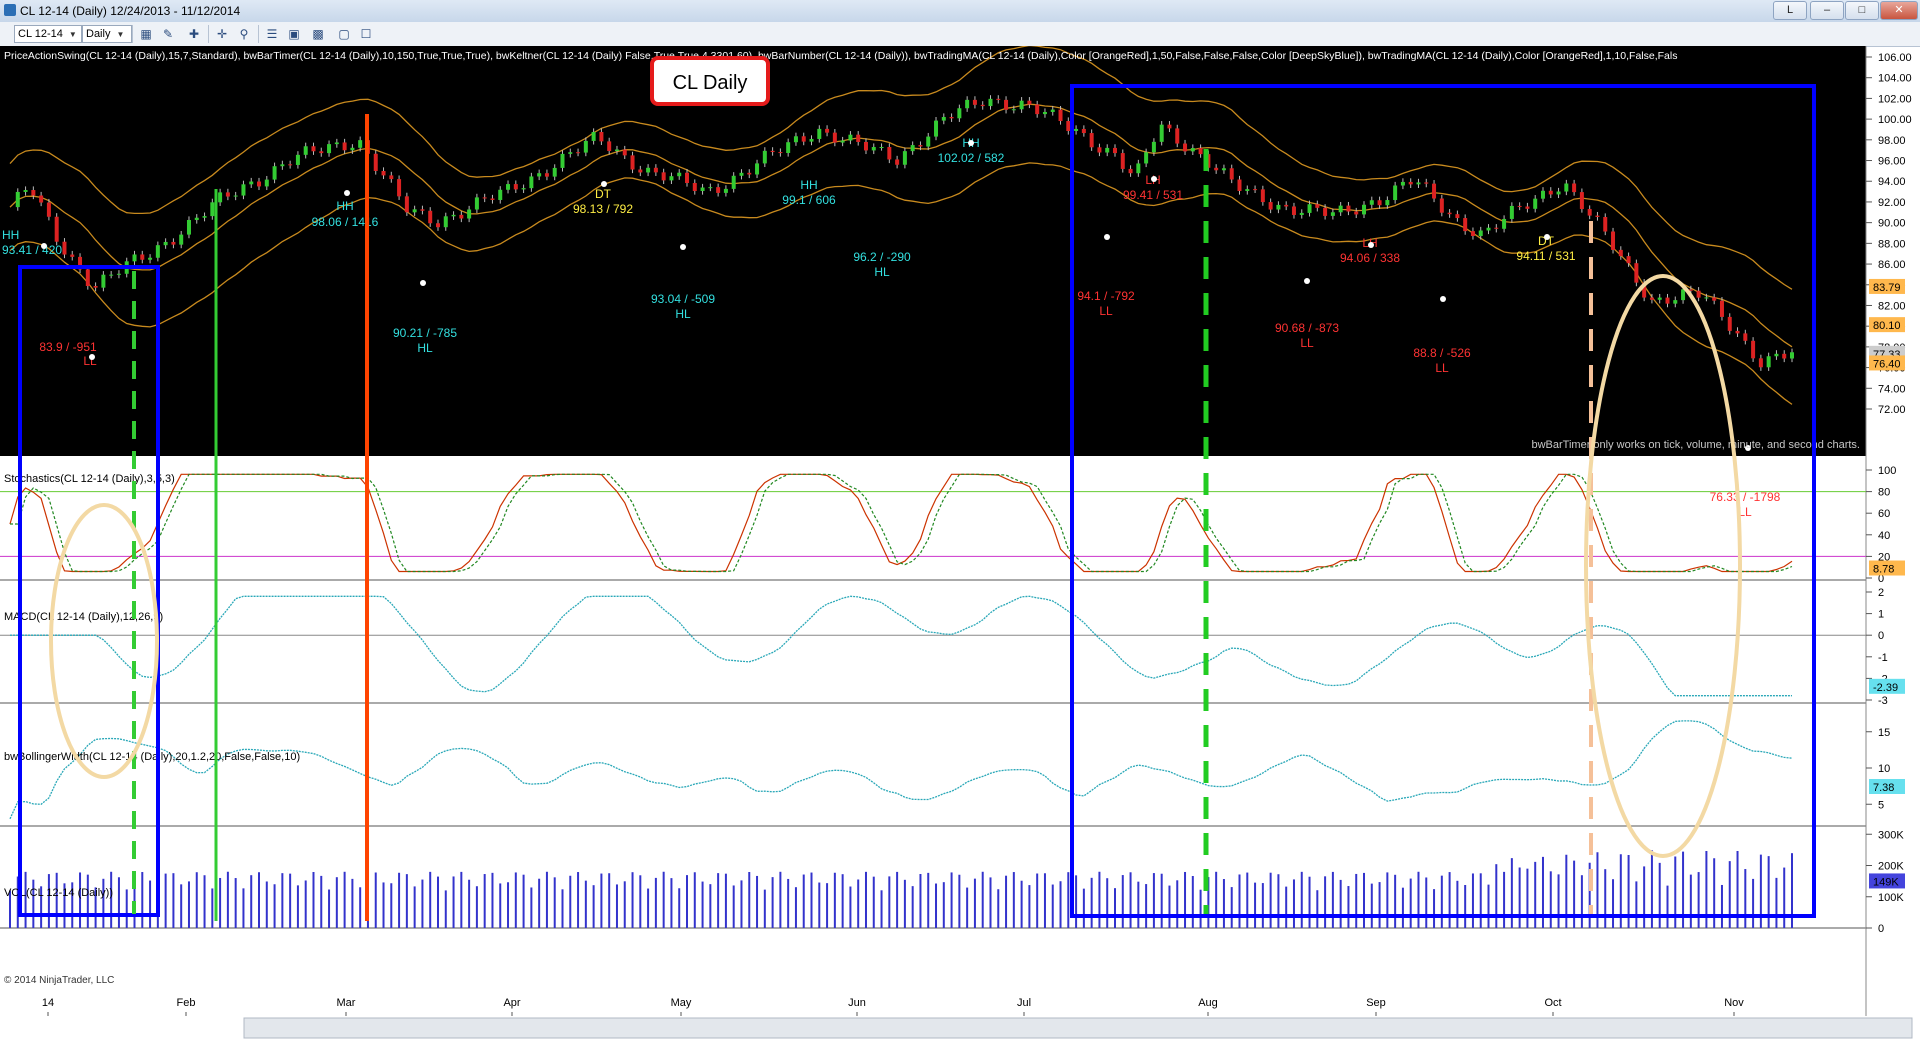  I want to click on axis-tick-label: 15, so click(1884, 733).